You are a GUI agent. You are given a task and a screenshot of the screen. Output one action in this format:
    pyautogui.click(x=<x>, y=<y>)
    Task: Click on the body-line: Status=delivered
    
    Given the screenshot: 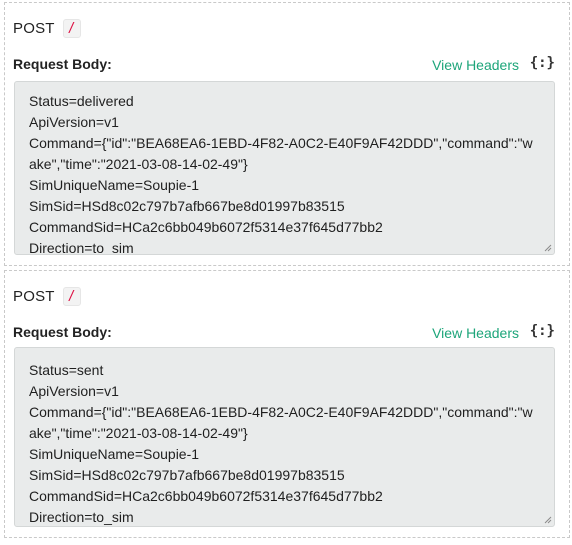 What is the action you would take?
    pyautogui.click(x=81, y=101)
    